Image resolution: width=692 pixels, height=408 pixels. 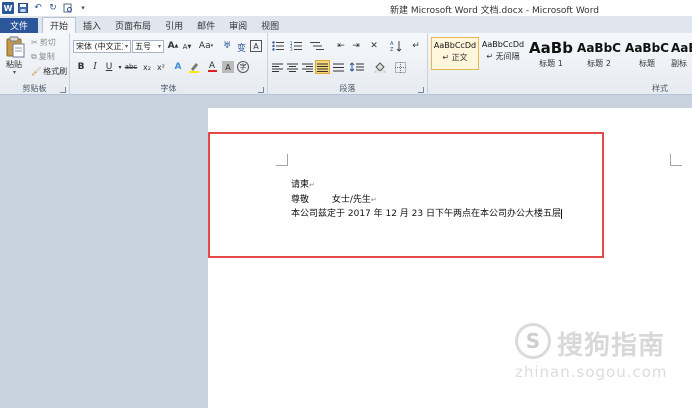 What do you see at coordinates (392, 49) in the screenshot?
I see `svg-text: Z` at bounding box center [392, 49].